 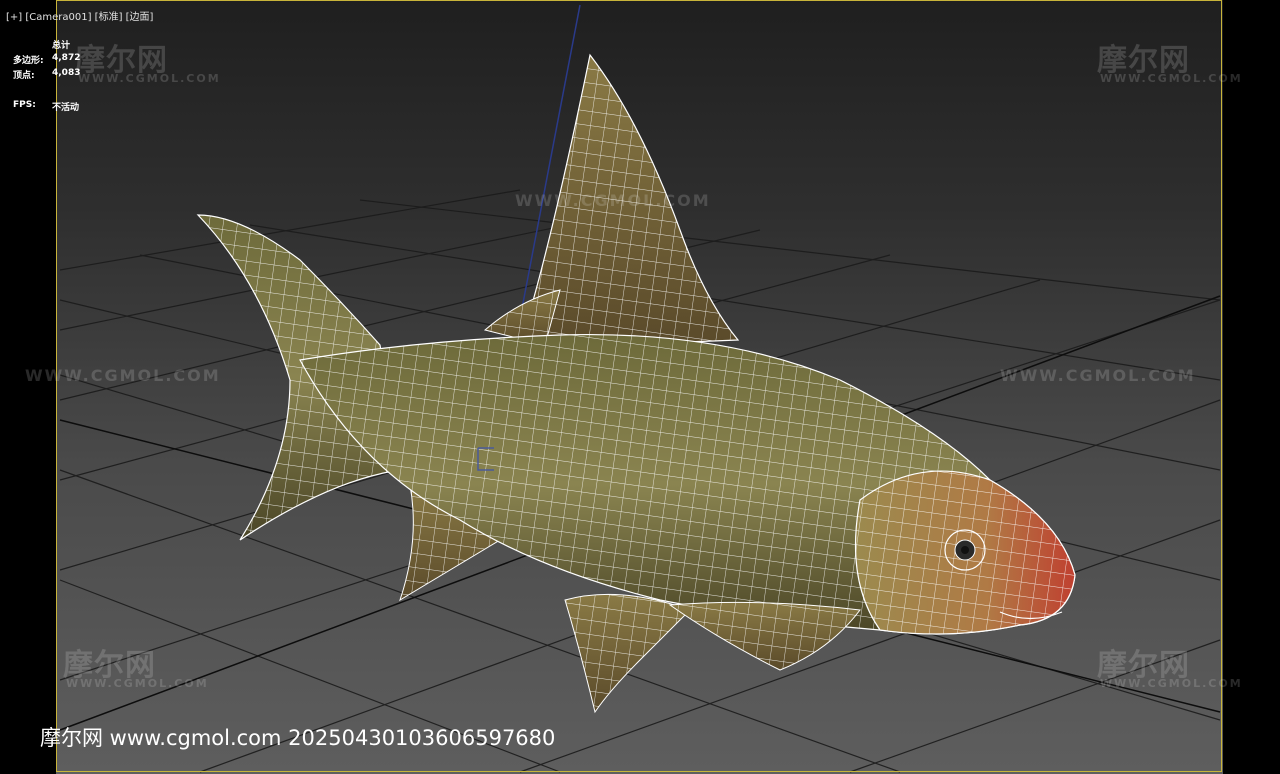 I want to click on vertices-label: 顶点:, so click(x=24, y=76).